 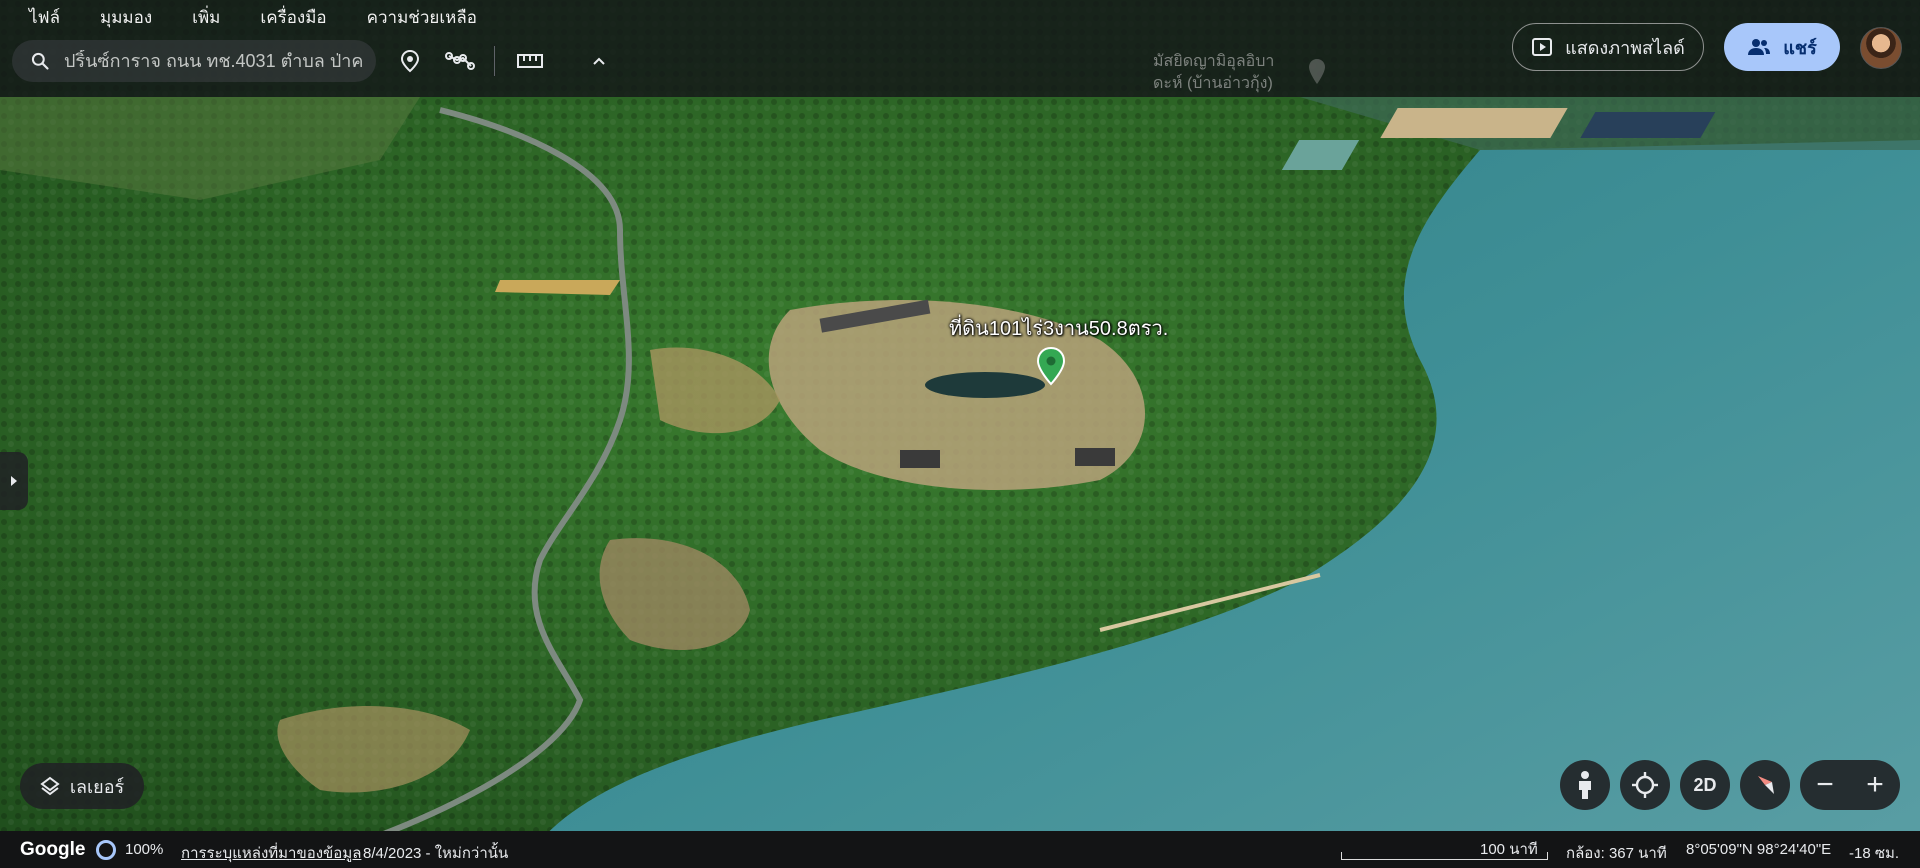 I want to click on loading-ring-icon, so click(x=106, y=850).